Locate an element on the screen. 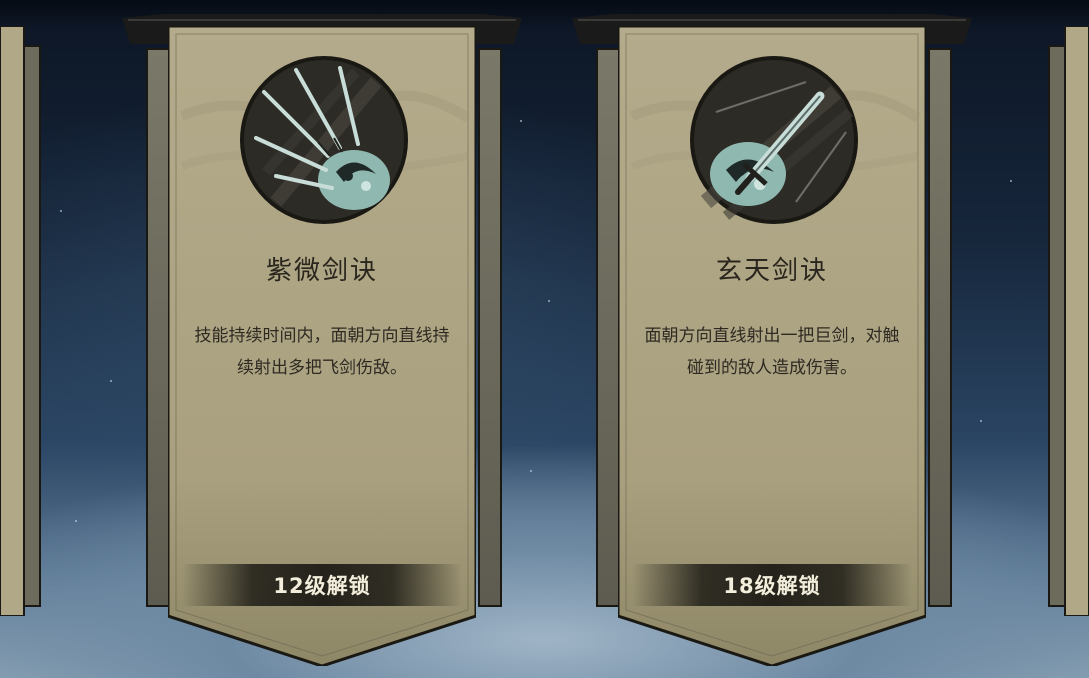 The width and height of the screenshot is (1089, 678). unlock-text: 12级解锁 is located at coordinates (322, 586).